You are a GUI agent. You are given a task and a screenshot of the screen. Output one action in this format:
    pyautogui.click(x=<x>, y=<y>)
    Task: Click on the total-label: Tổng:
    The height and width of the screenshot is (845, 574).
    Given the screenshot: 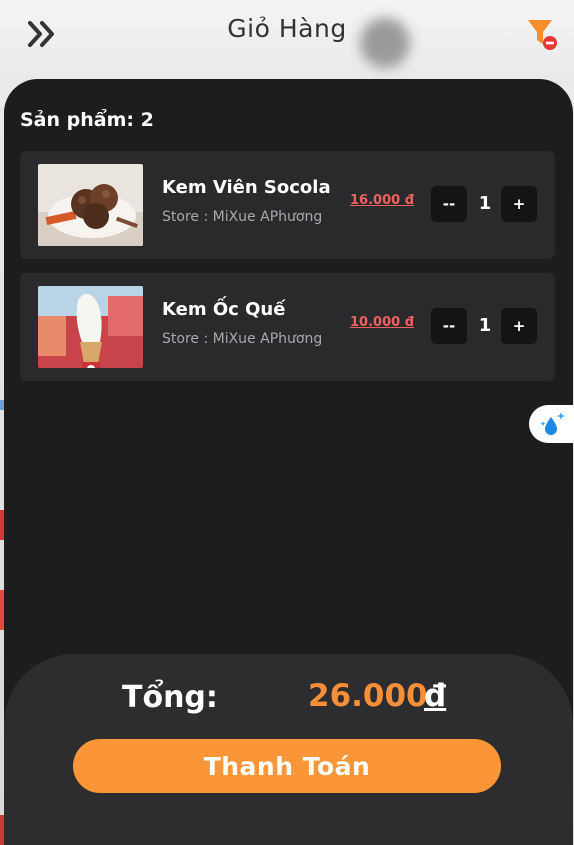 What is the action you would take?
    pyautogui.click(x=170, y=697)
    